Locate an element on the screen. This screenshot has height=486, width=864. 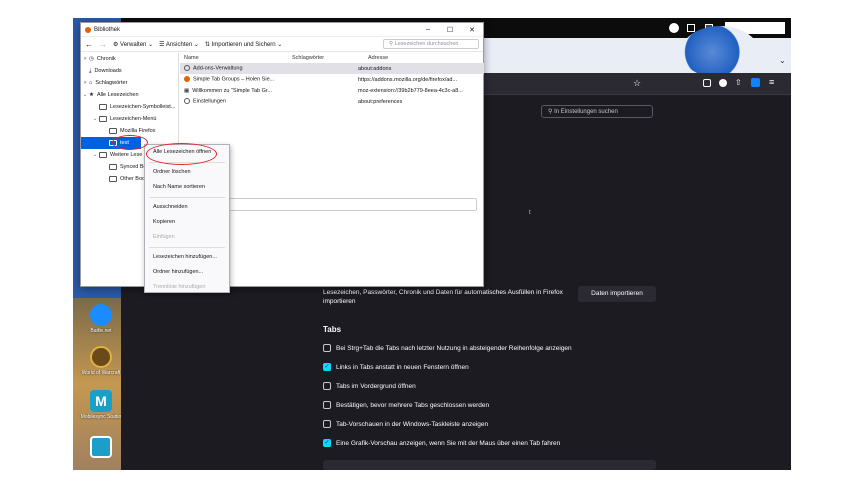
tree-item-all-bookmarks: ⌄ ★ Alle Lesezeichen is located at coordinates (129, 95).